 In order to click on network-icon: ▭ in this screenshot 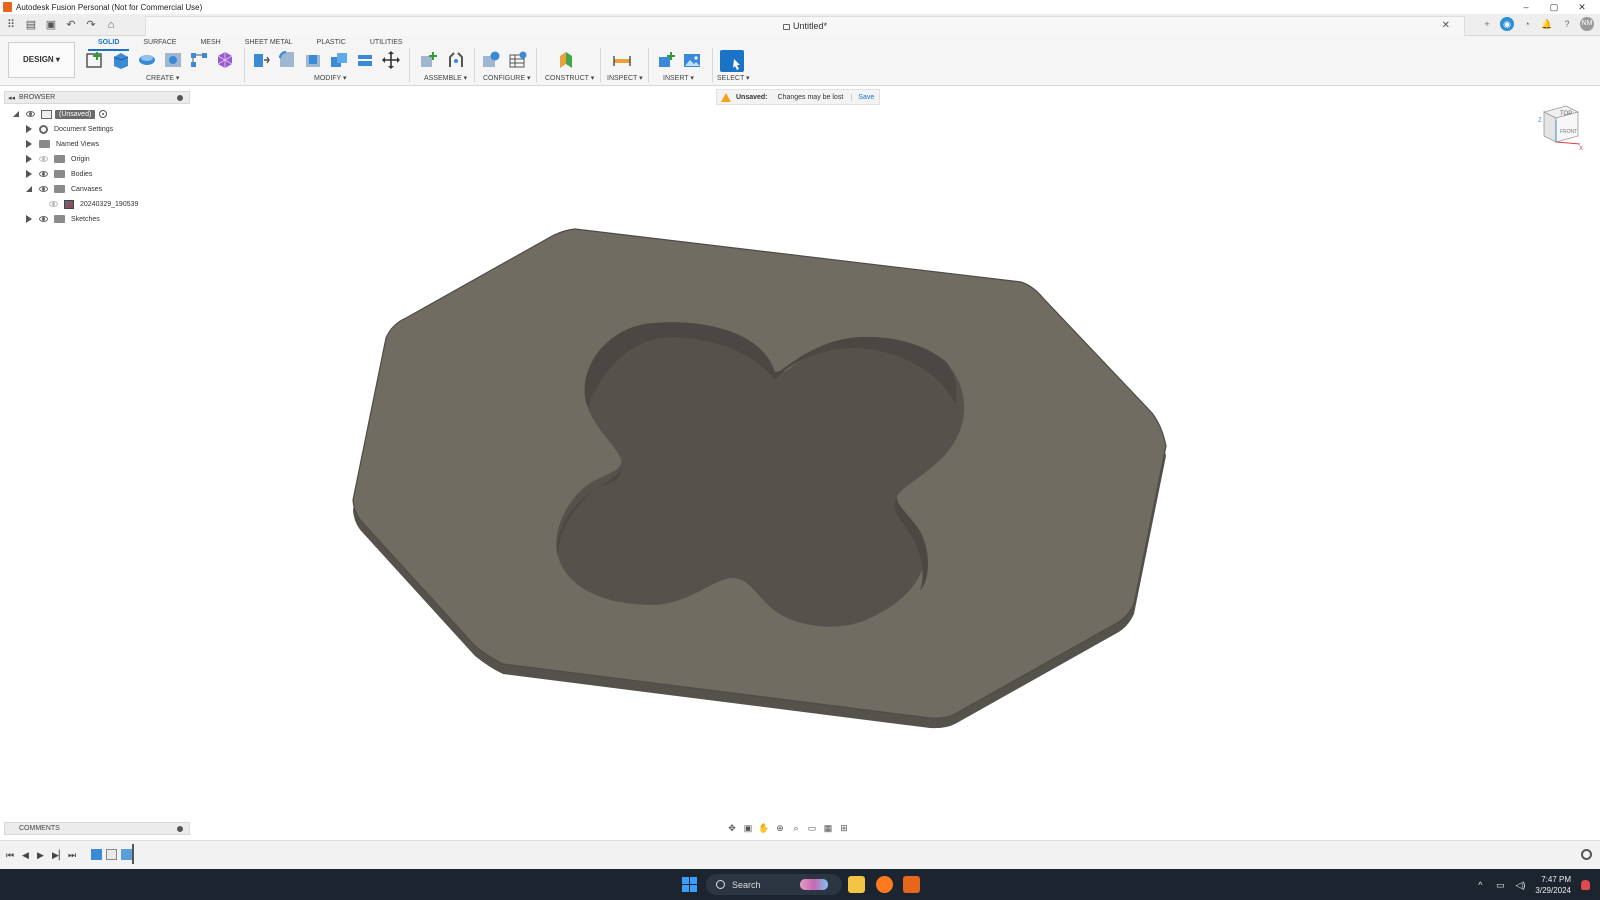, I will do `click(1500, 885)`.